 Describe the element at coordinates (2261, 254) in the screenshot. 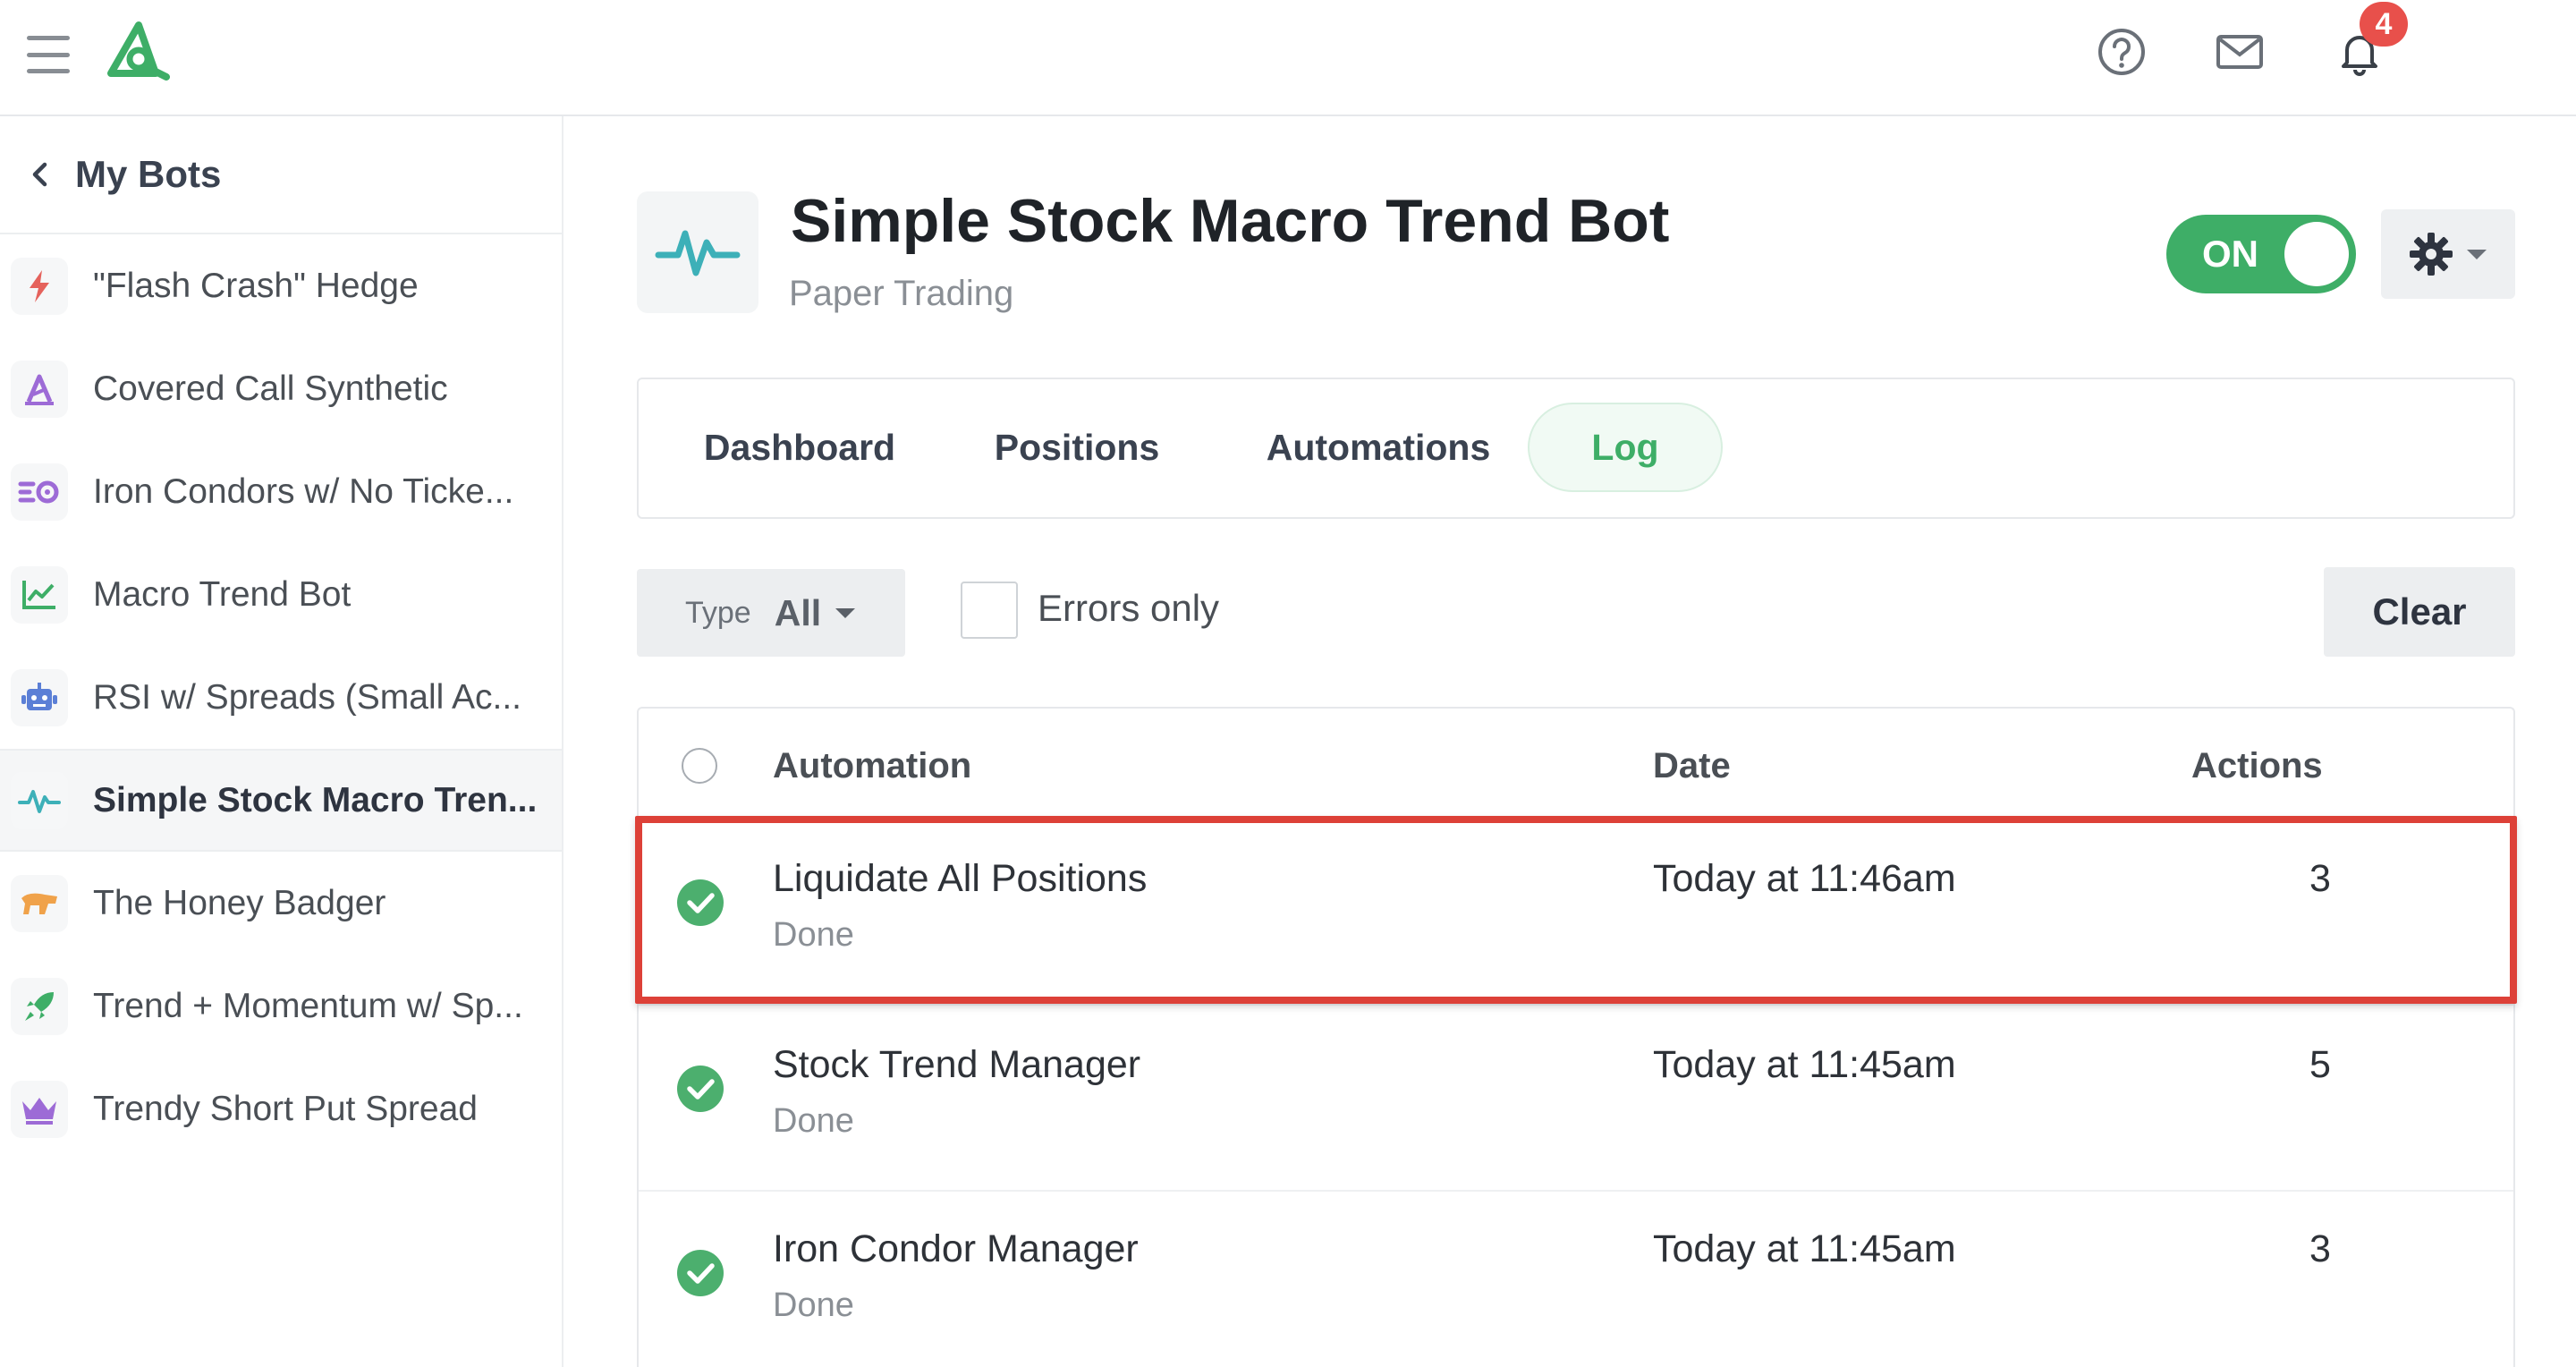

I see `bot-on-off-toggle: ON` at that location.